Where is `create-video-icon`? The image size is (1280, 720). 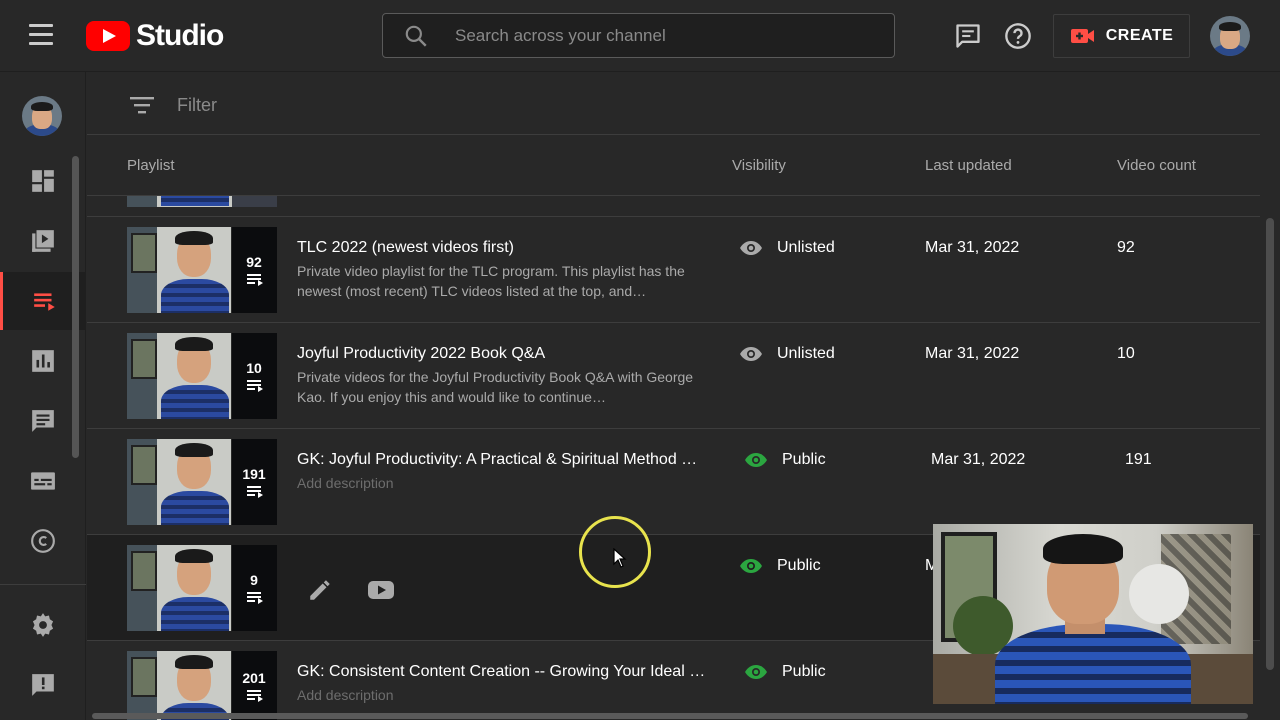
create-video-icon is located at coordinates (1082, 36).